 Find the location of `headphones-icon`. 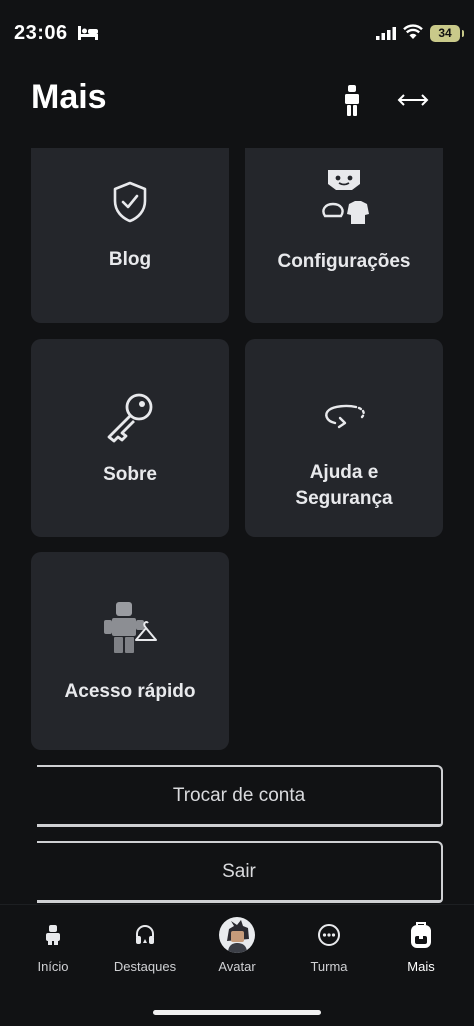

headphones-icon is located at coordinates (145, 935).